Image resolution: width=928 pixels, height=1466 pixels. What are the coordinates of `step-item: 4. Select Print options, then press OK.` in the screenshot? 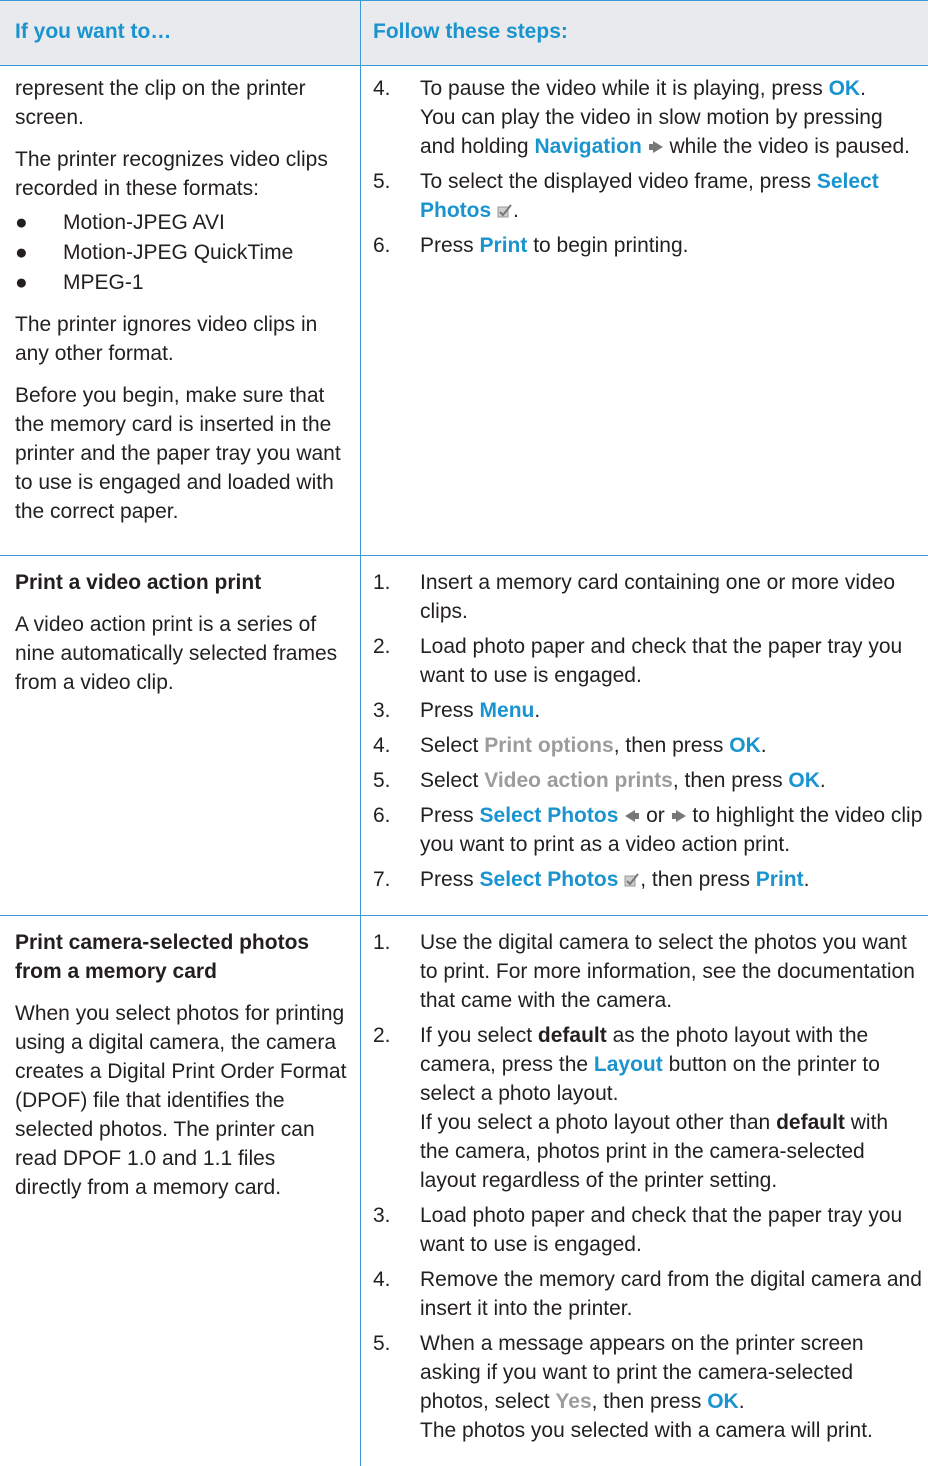 It's located at (648, 745).